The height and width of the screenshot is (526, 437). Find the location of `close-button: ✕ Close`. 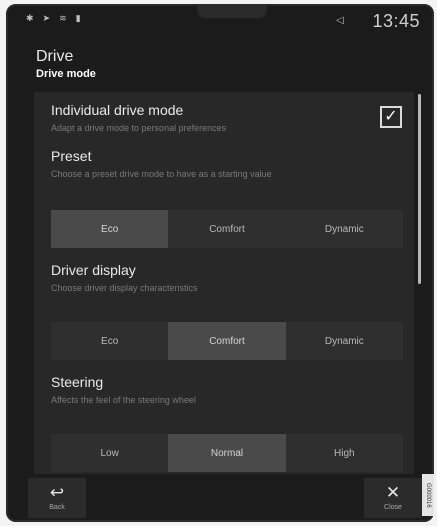

close-button: ✕ Close is located at coordinates (393, 498).